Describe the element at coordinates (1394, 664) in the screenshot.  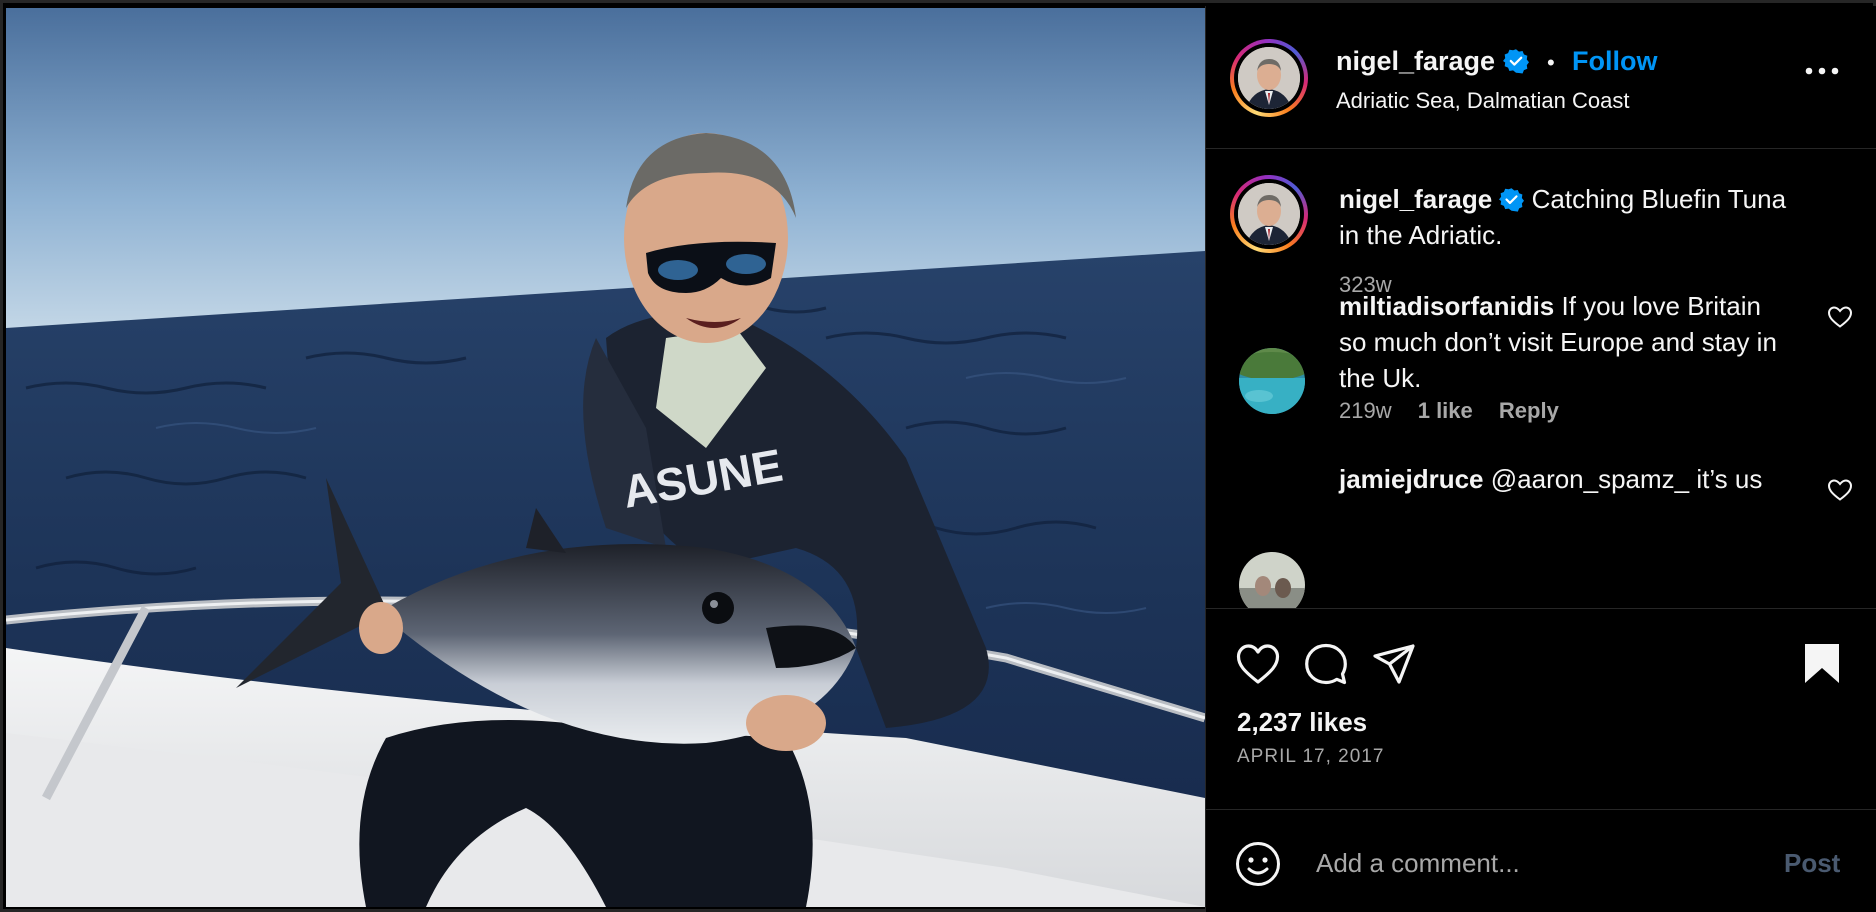
I see `share-icon` at that location.